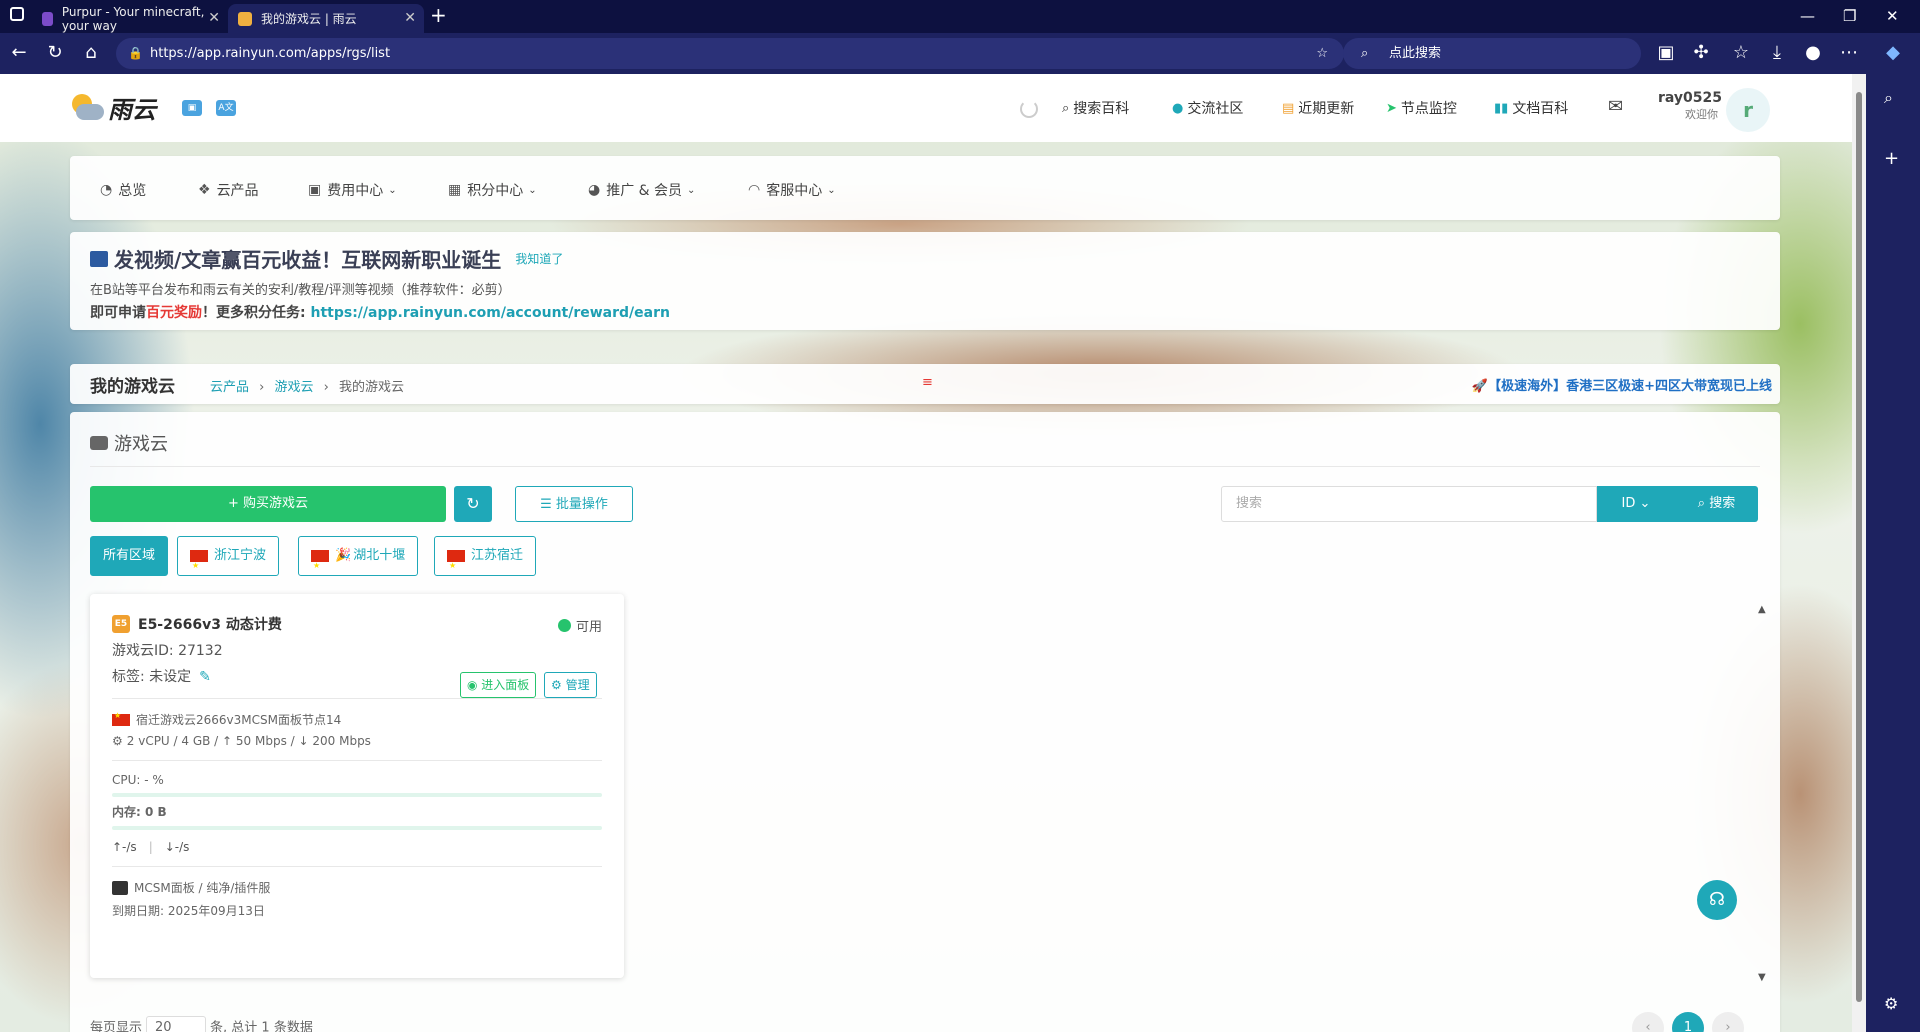 The width and height of the screenshot is (1920, 1032). I want to click on logo-text: 雨云, so click(132, 110).